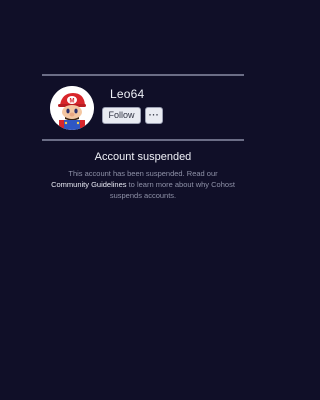 The width and height of the screenshot is (320, 400). Describe the element at coordinates (143, 157) in the screenshot. I see `suspended-title: Account suspended` at that location.